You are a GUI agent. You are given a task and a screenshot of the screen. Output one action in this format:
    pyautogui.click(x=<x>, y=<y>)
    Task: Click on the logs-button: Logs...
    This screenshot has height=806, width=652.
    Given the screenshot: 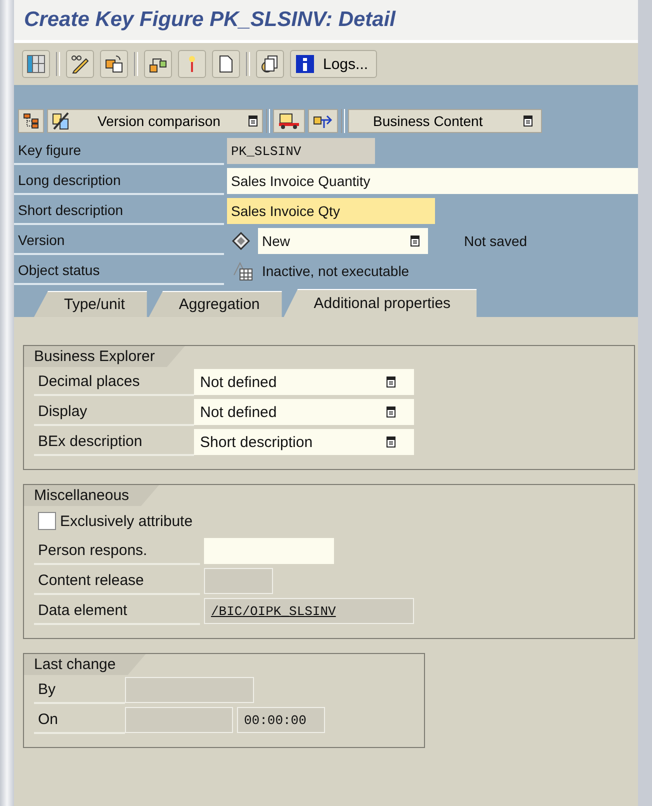 What is the action you would take?
    pyautogui.click(x=334, y=64)
    